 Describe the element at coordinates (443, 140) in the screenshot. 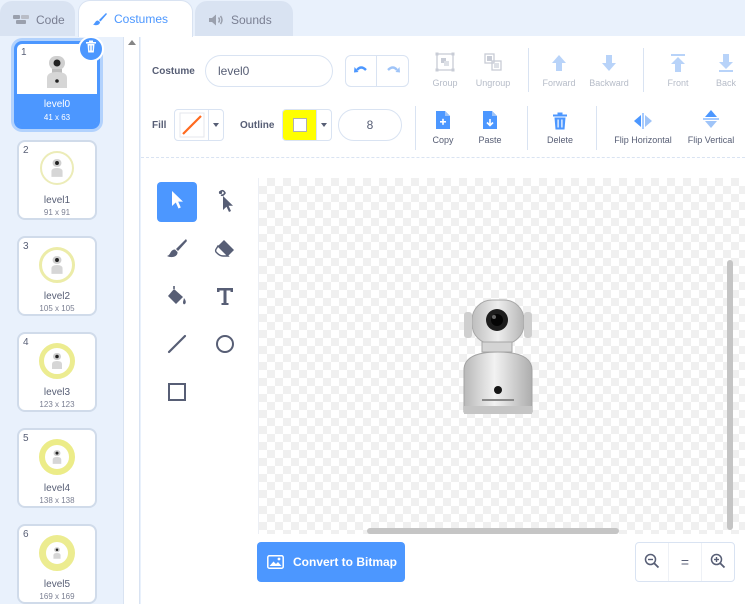

I see `copy-label: Copy` at that location.